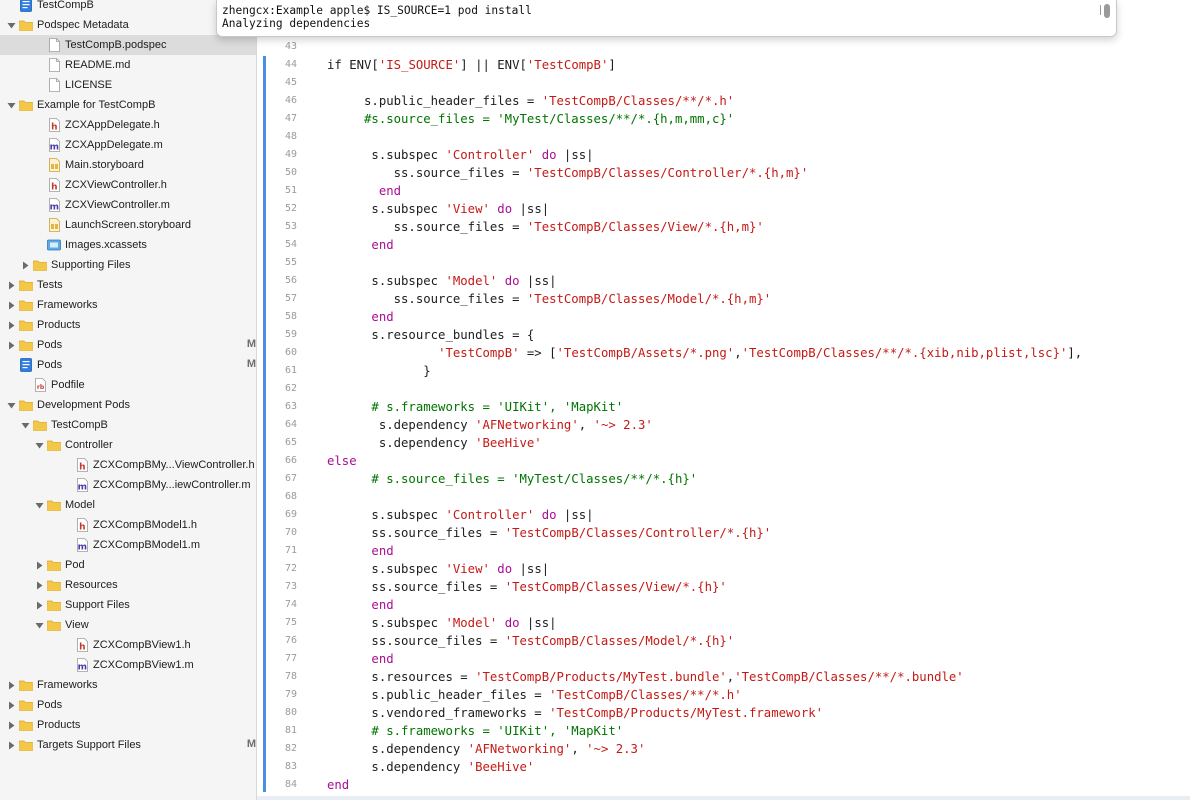 This screenshot has width=1190, height=800. Describe the element at coordinates (386, 209) in the screenshot. I see `code-token: s.subspec` at that location.